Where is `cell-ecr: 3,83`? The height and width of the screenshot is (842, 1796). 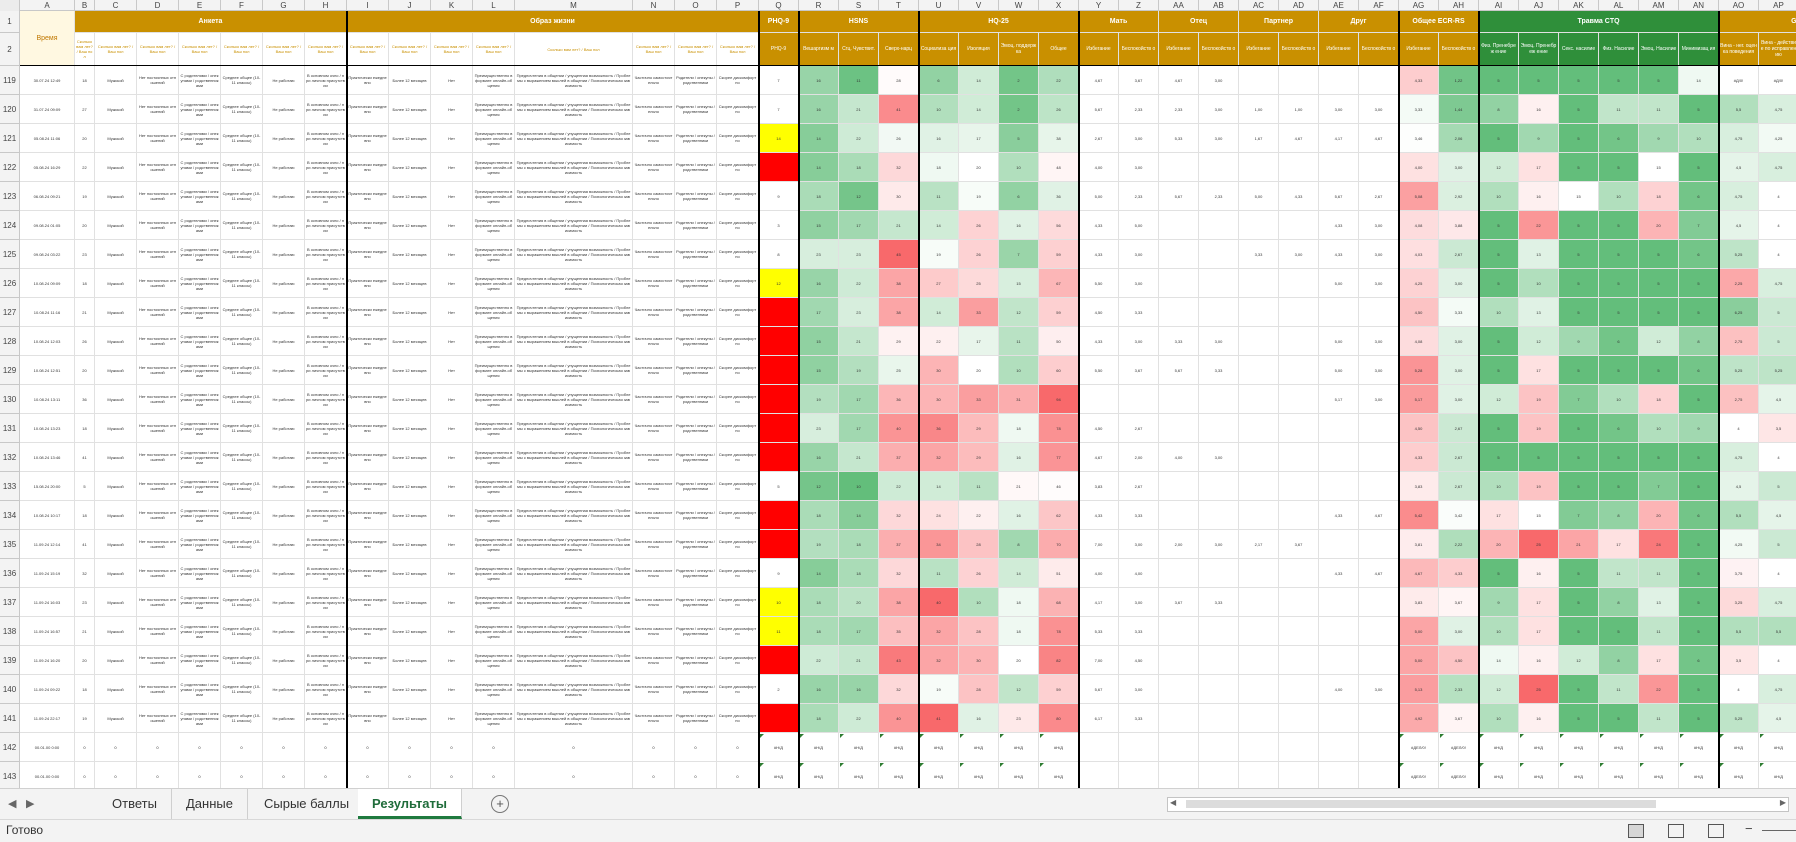 cell-ecr: 3,83 is located at coordinates (1419, 486).